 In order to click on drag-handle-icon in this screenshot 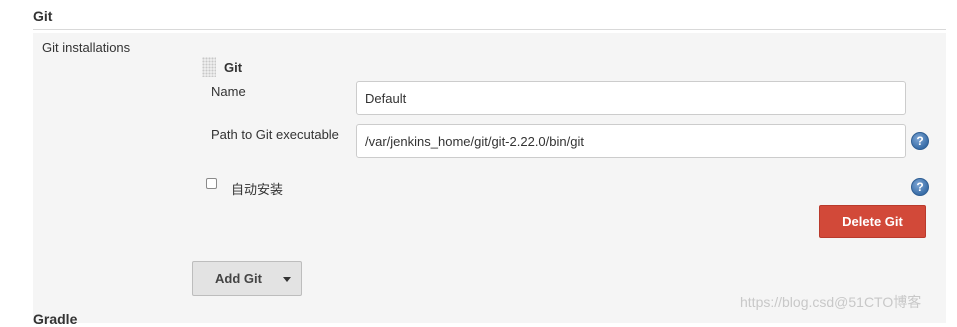, I will do `click(209, 67)`.